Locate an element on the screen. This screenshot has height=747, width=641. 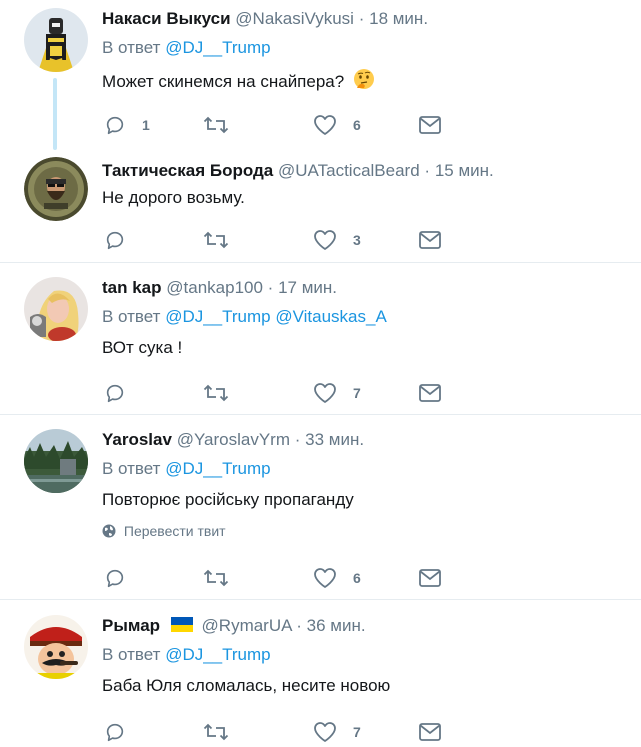
tweet-time: 15 мин. is located at coordinates (464, 170).